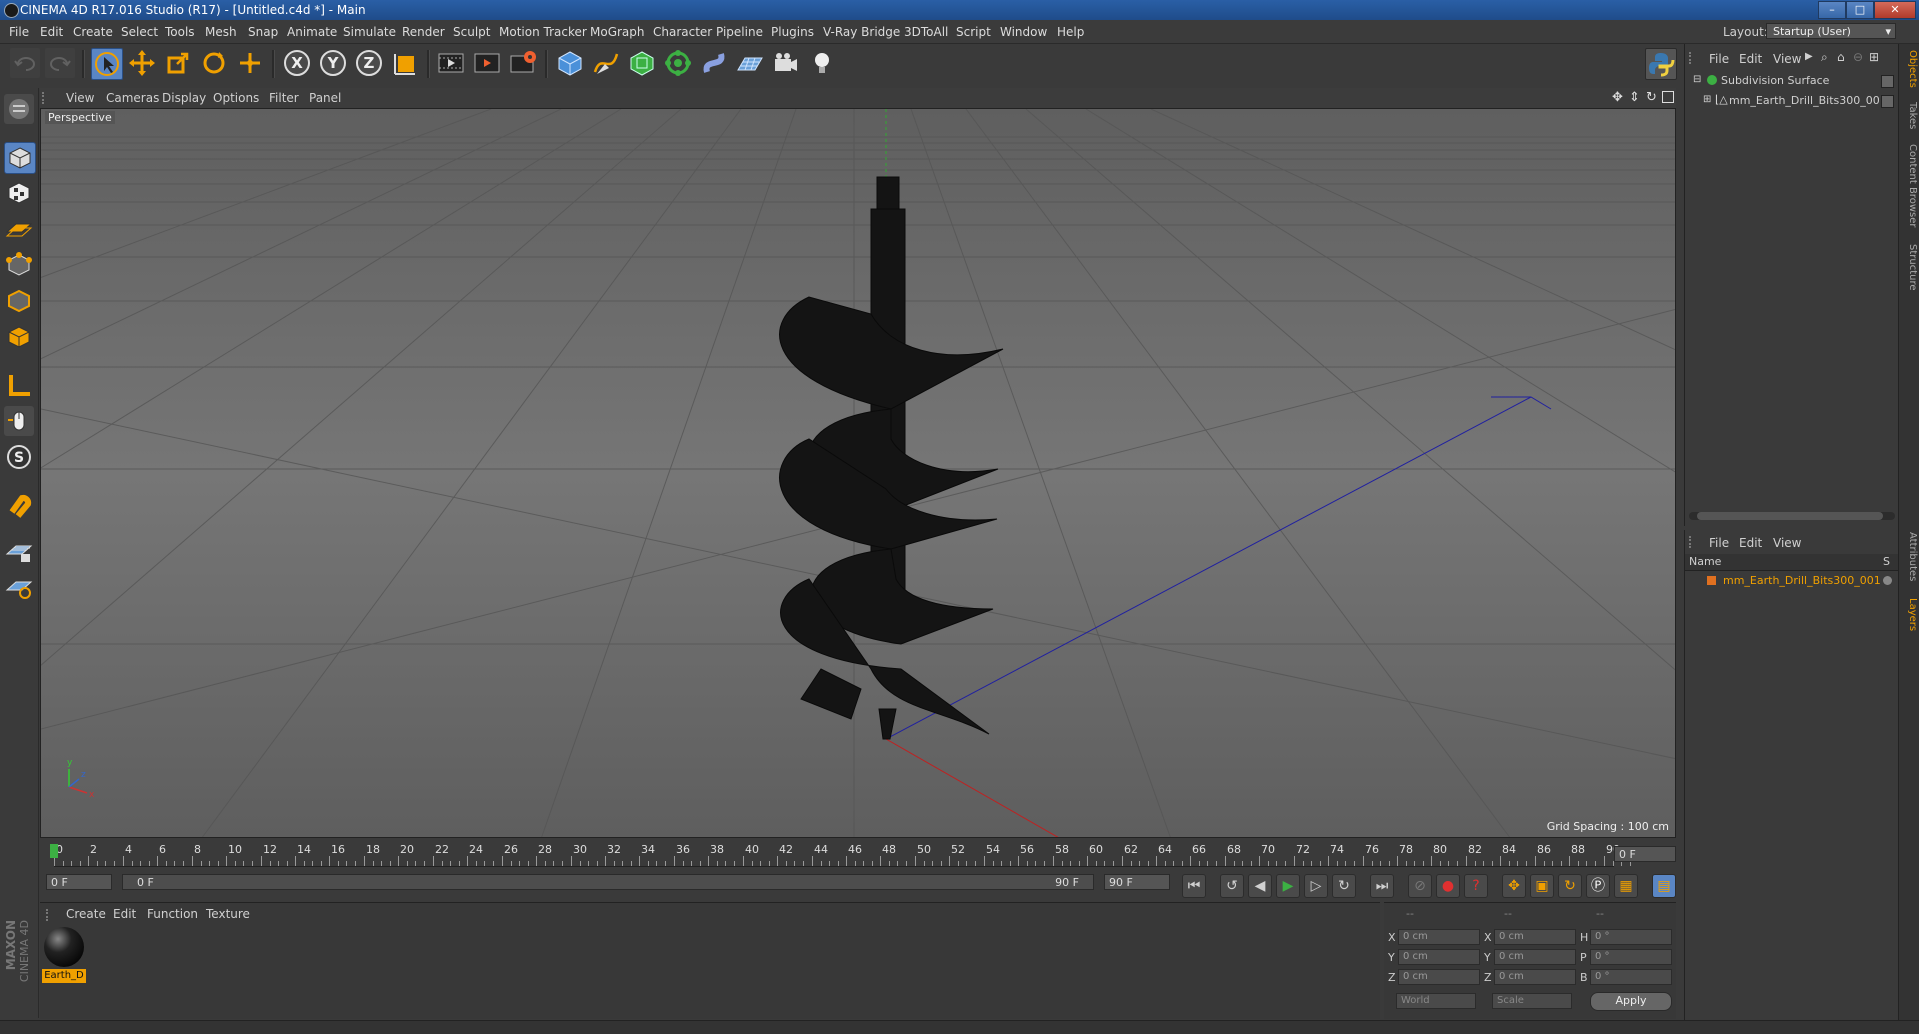 Image resolution: width=1919 pixels, height=1034 pixels. I want to click on layer-row: mm_Earth_Drill_Bits300_001, so click(1792, 581).